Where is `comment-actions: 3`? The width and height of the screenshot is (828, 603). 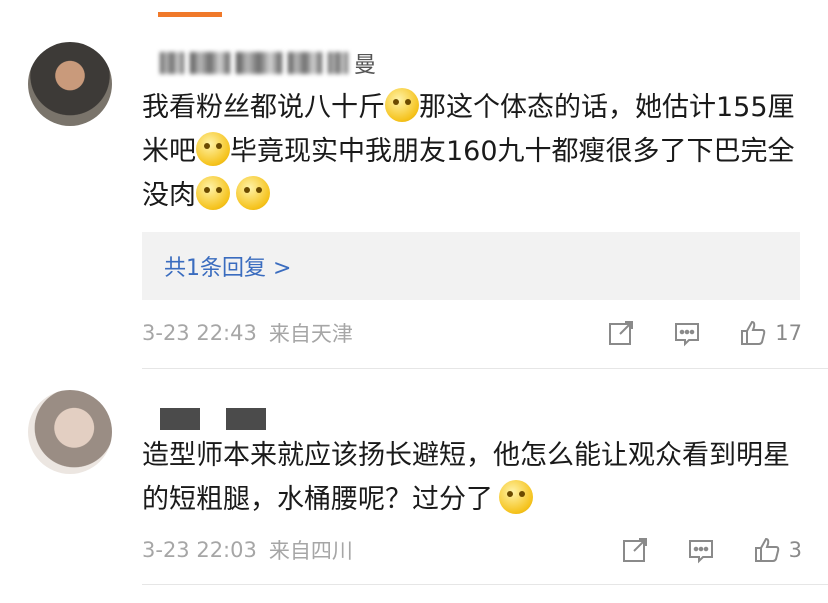 comment-actions: 3 is located at coordinates (711, 550).